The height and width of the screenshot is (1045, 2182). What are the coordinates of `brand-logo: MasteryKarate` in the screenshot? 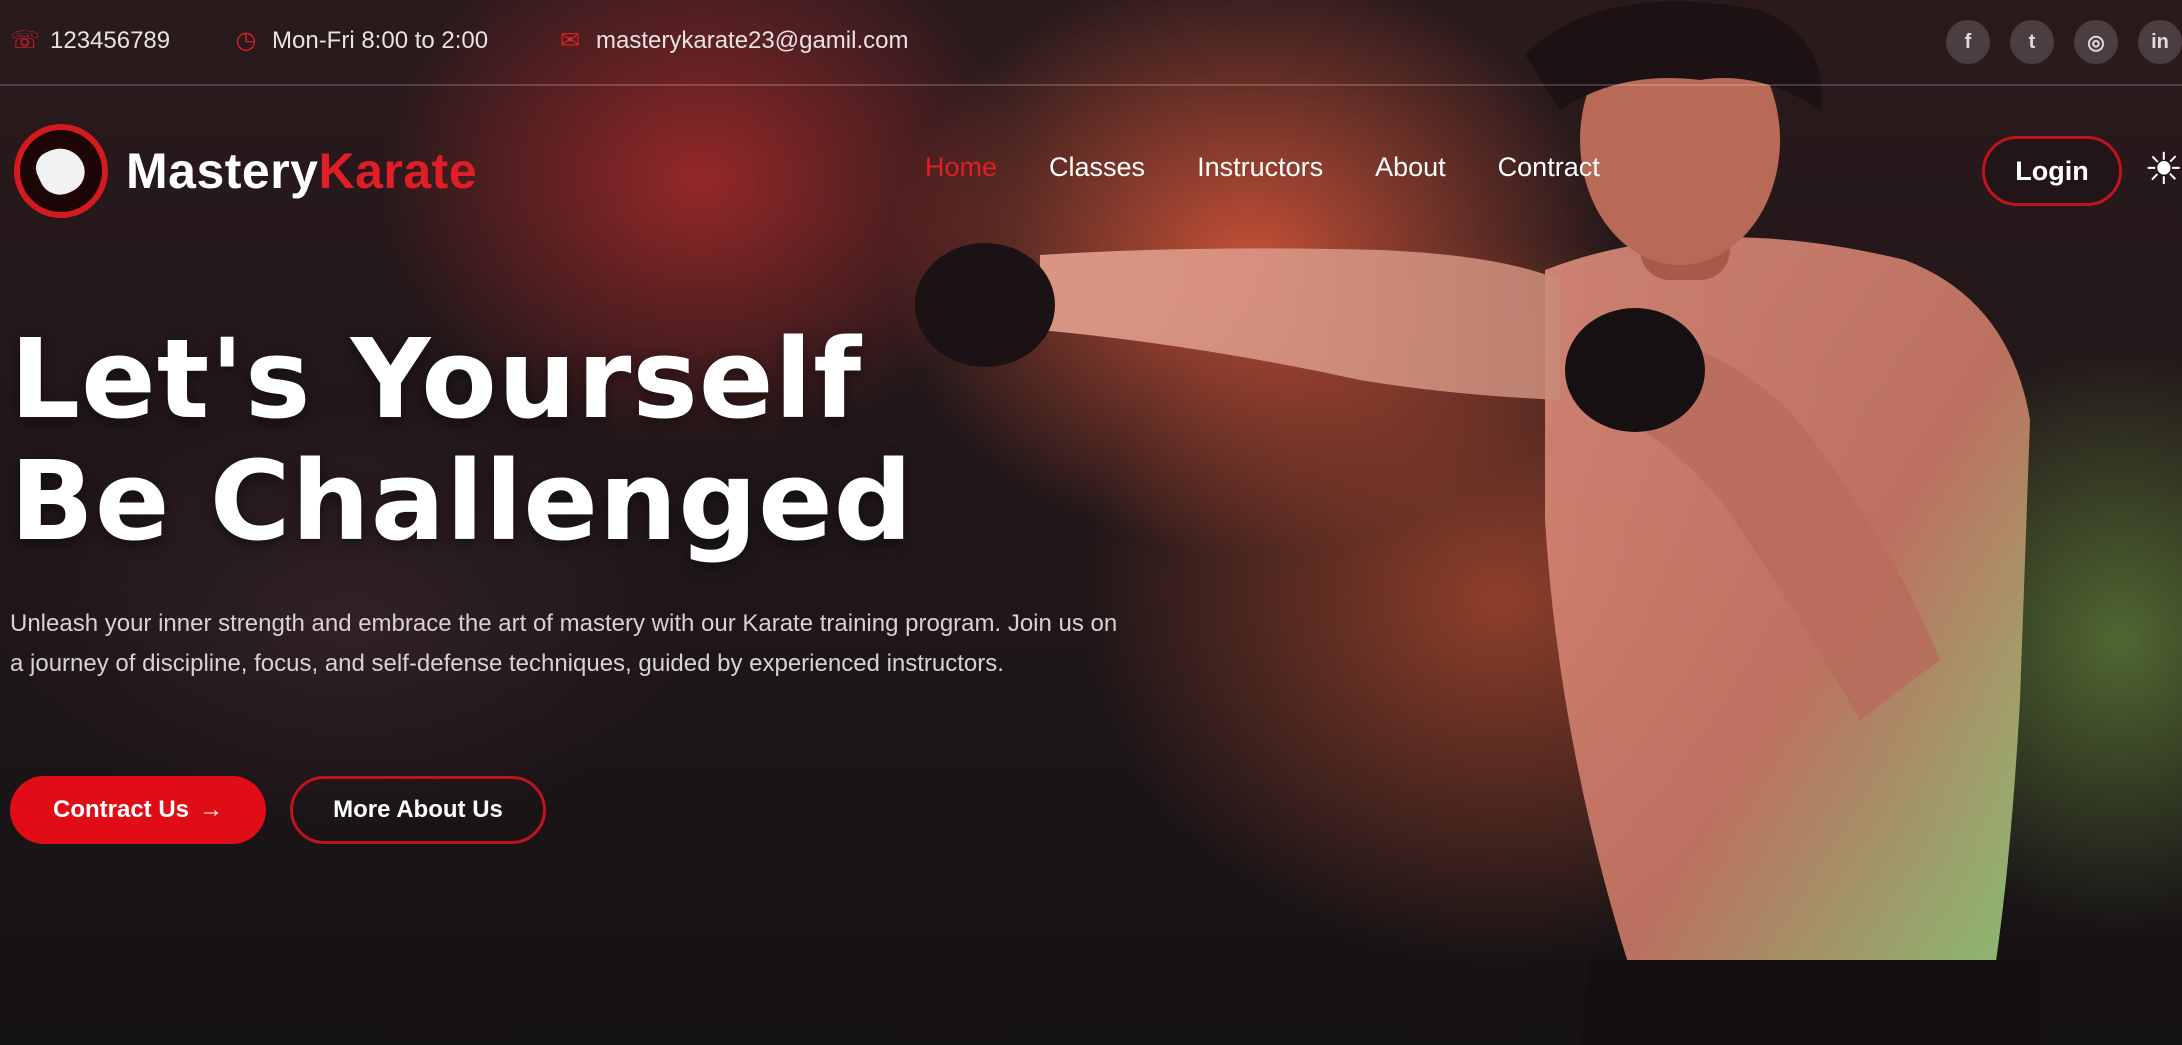 It's located at (245, 171).